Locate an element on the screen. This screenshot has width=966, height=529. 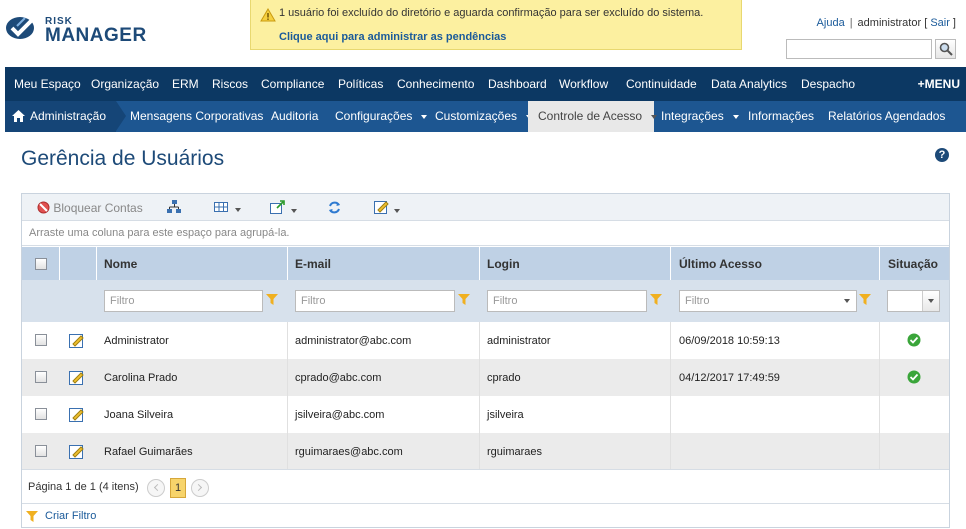
nav-item-despacho: Despacho is located at coordinates (828, 84).